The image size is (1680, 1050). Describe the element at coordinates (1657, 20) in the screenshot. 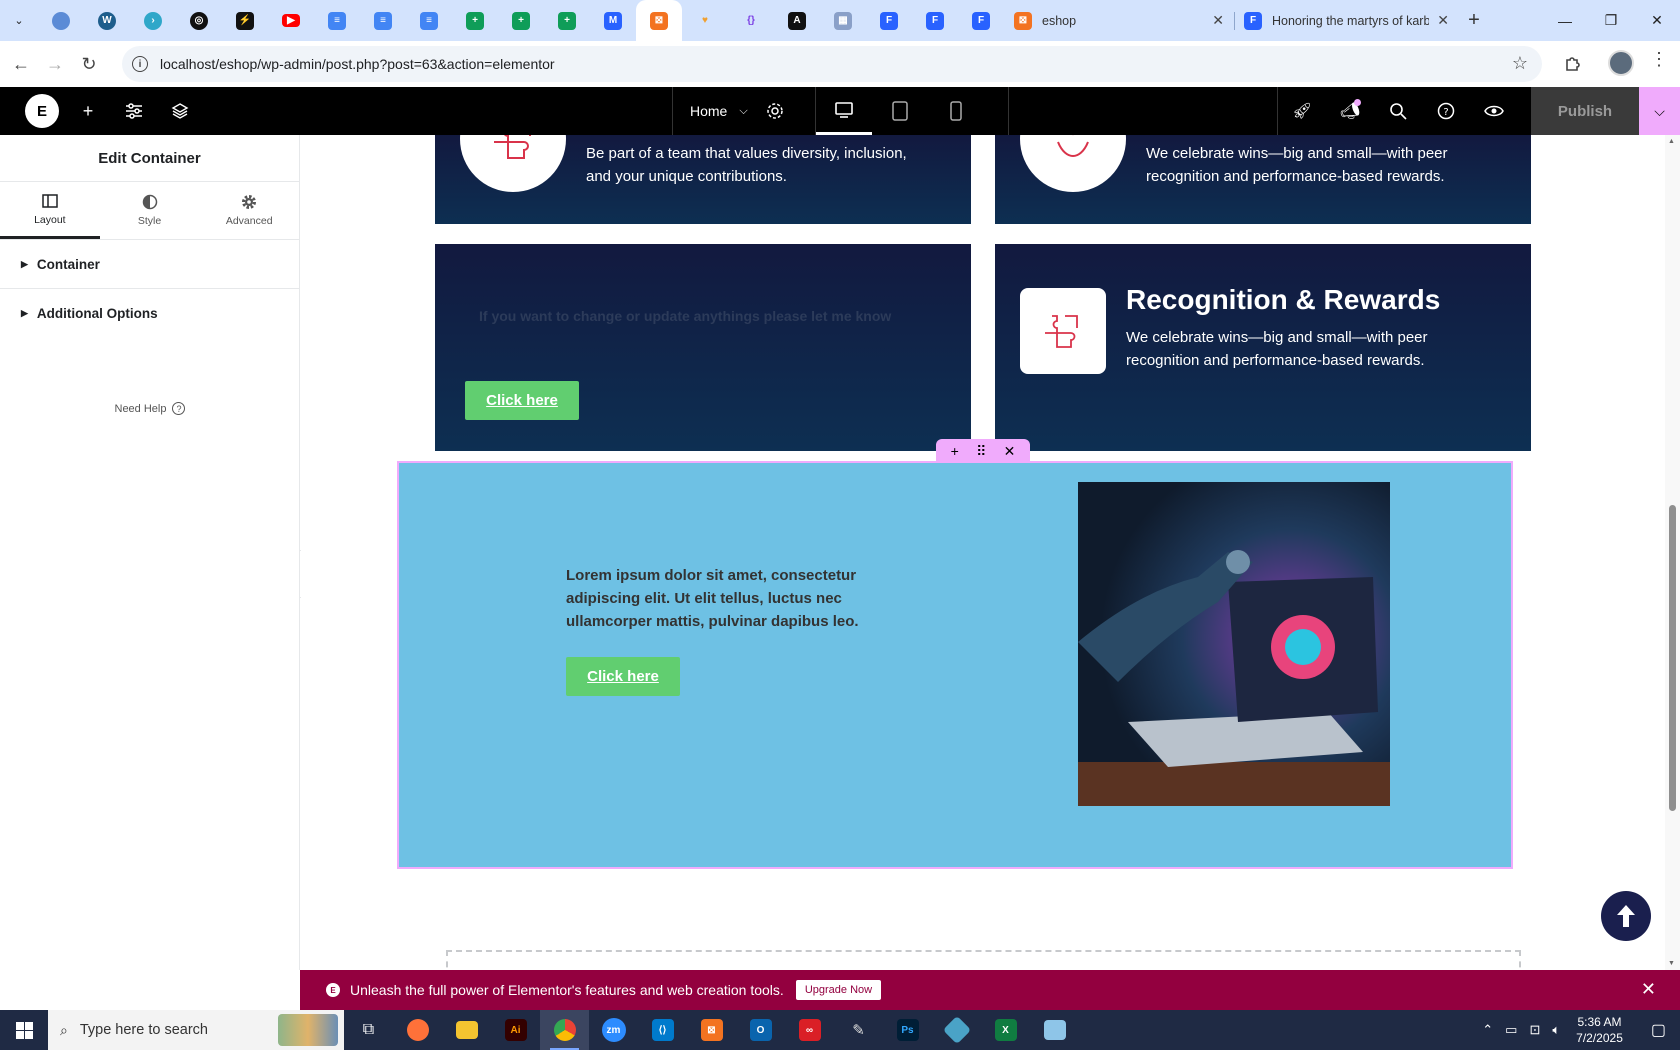

I see `close-window-button: ✕` at that location.